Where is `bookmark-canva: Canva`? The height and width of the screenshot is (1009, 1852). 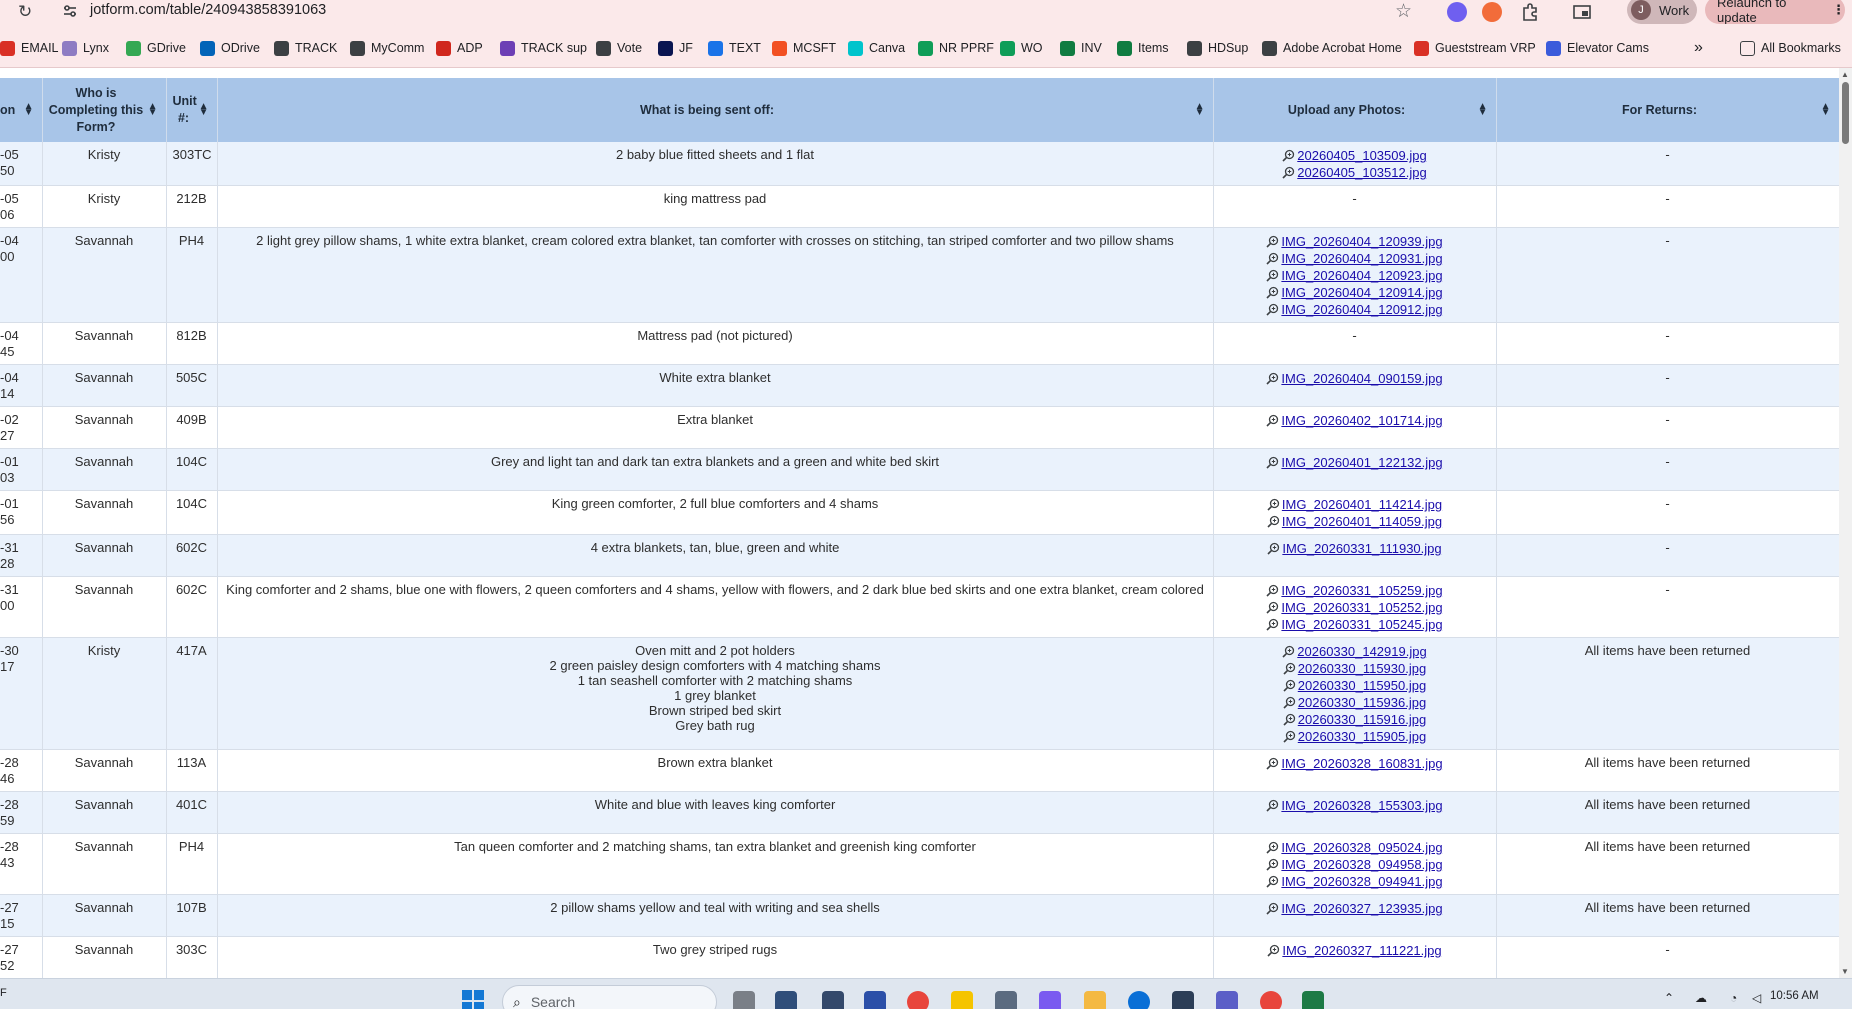
bookmark-canva: Canva is located at coordinates (876, 48).